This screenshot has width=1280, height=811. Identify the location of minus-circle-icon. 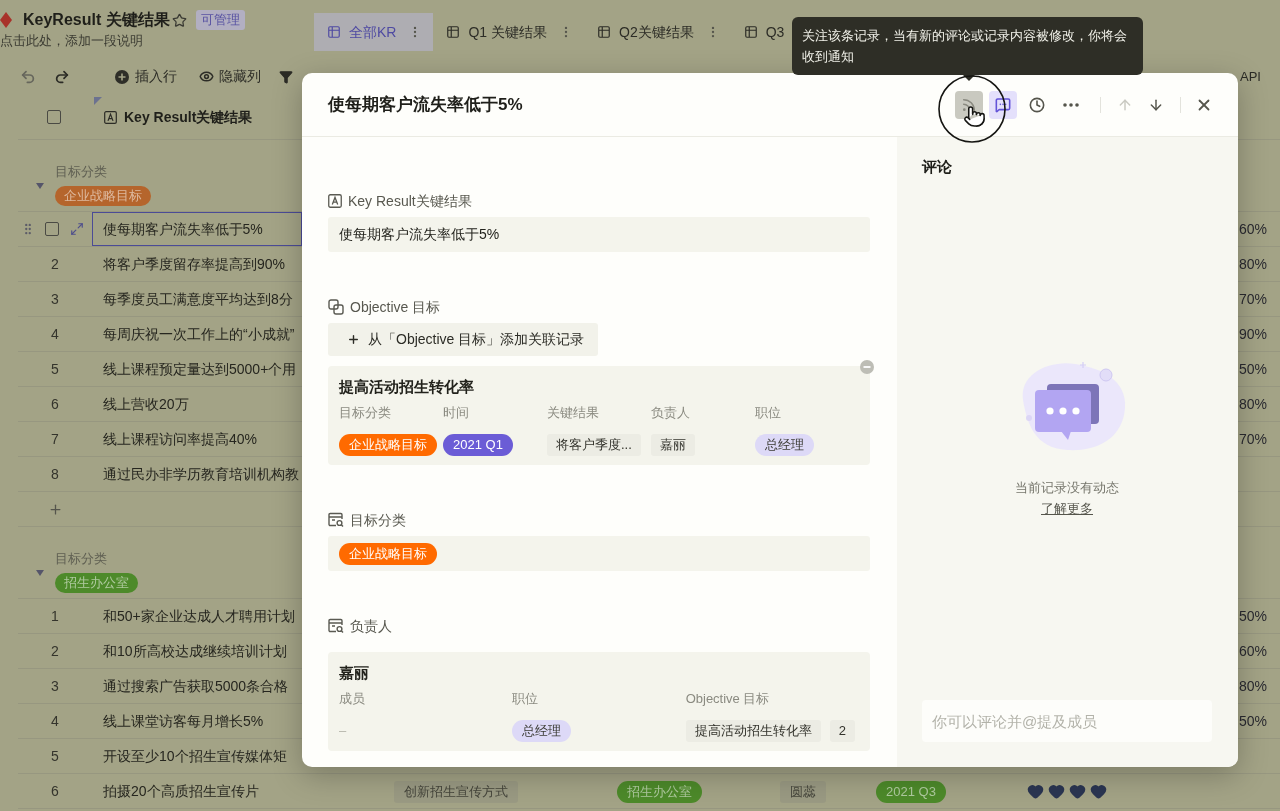
(867, 367).